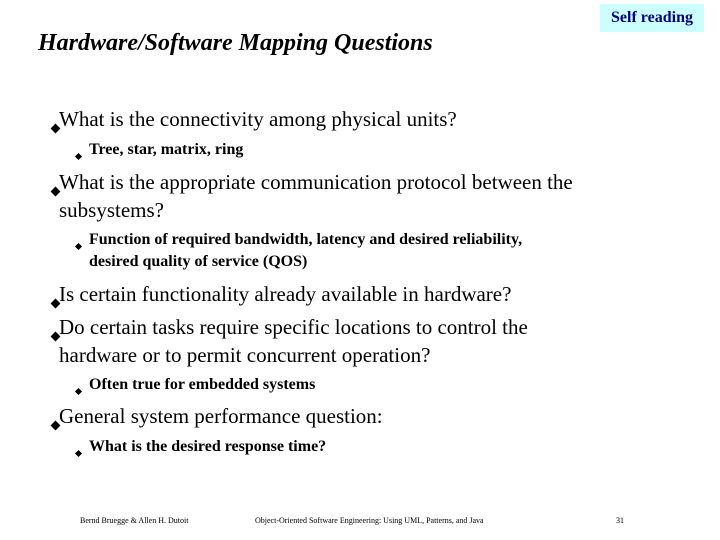  Describe the element at coordinates (202, 384) in the screenshot. I see `sub-bullet-text: Often true for embedded systems` at that location.